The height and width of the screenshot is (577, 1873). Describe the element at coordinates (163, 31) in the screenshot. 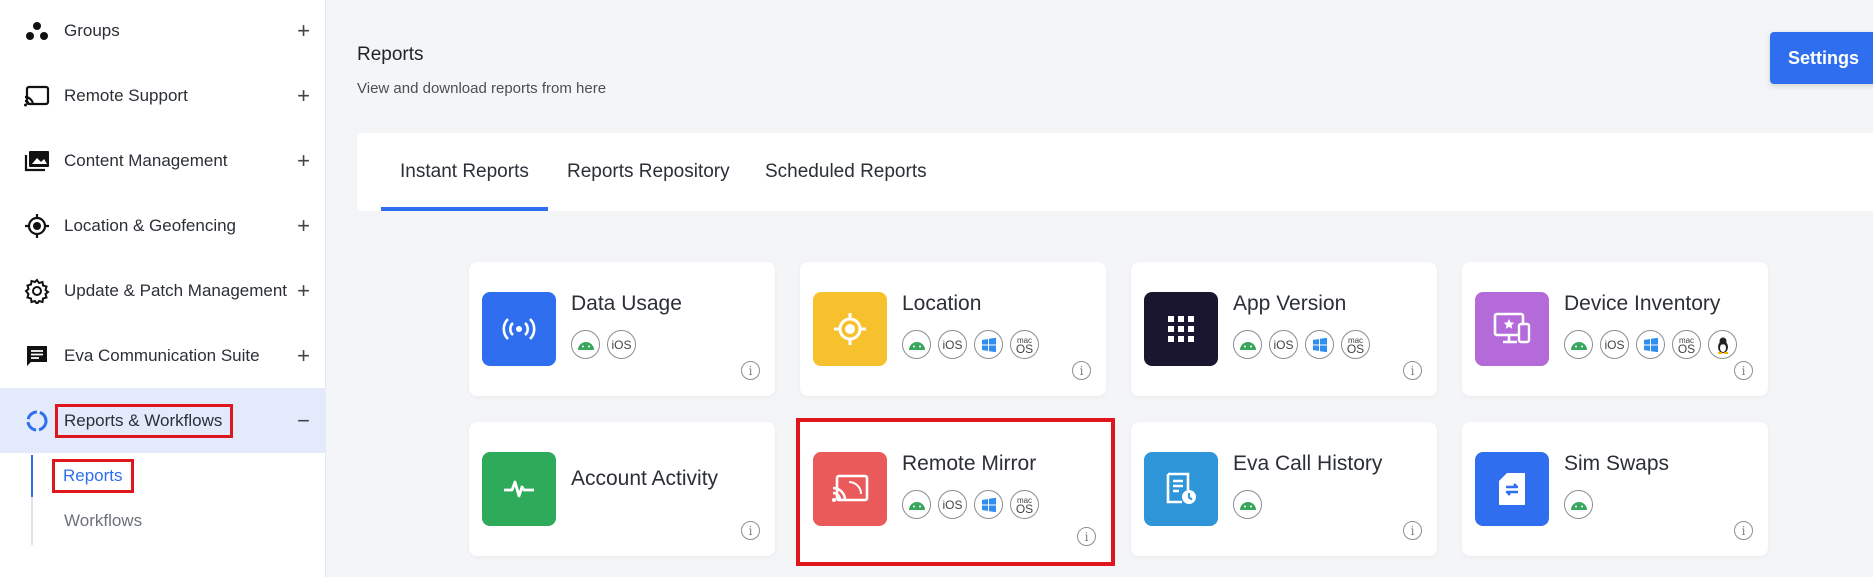

I see `sidebar-item-groups: Groups +` at that location.